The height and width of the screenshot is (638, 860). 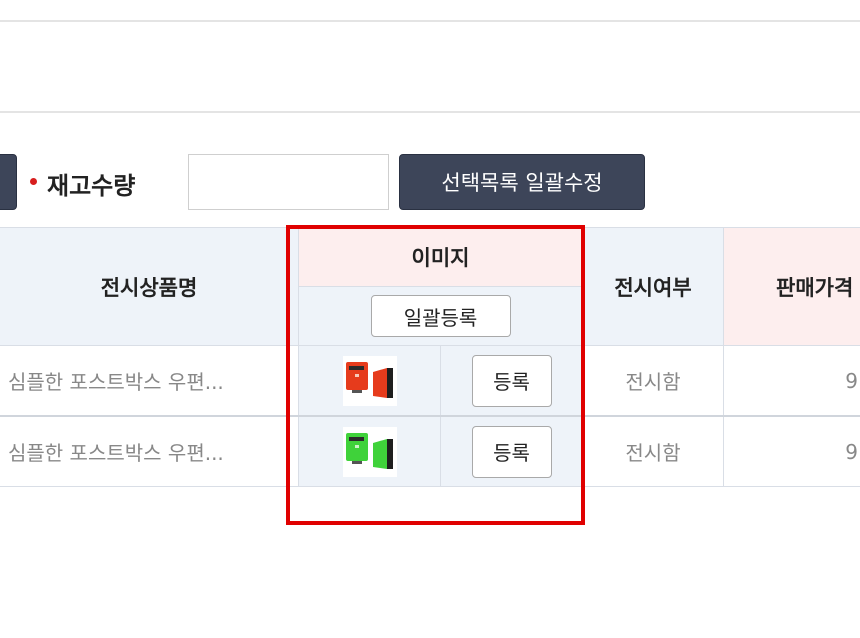 I want to click on header-image: 이미지, so click(x=440, y=257).